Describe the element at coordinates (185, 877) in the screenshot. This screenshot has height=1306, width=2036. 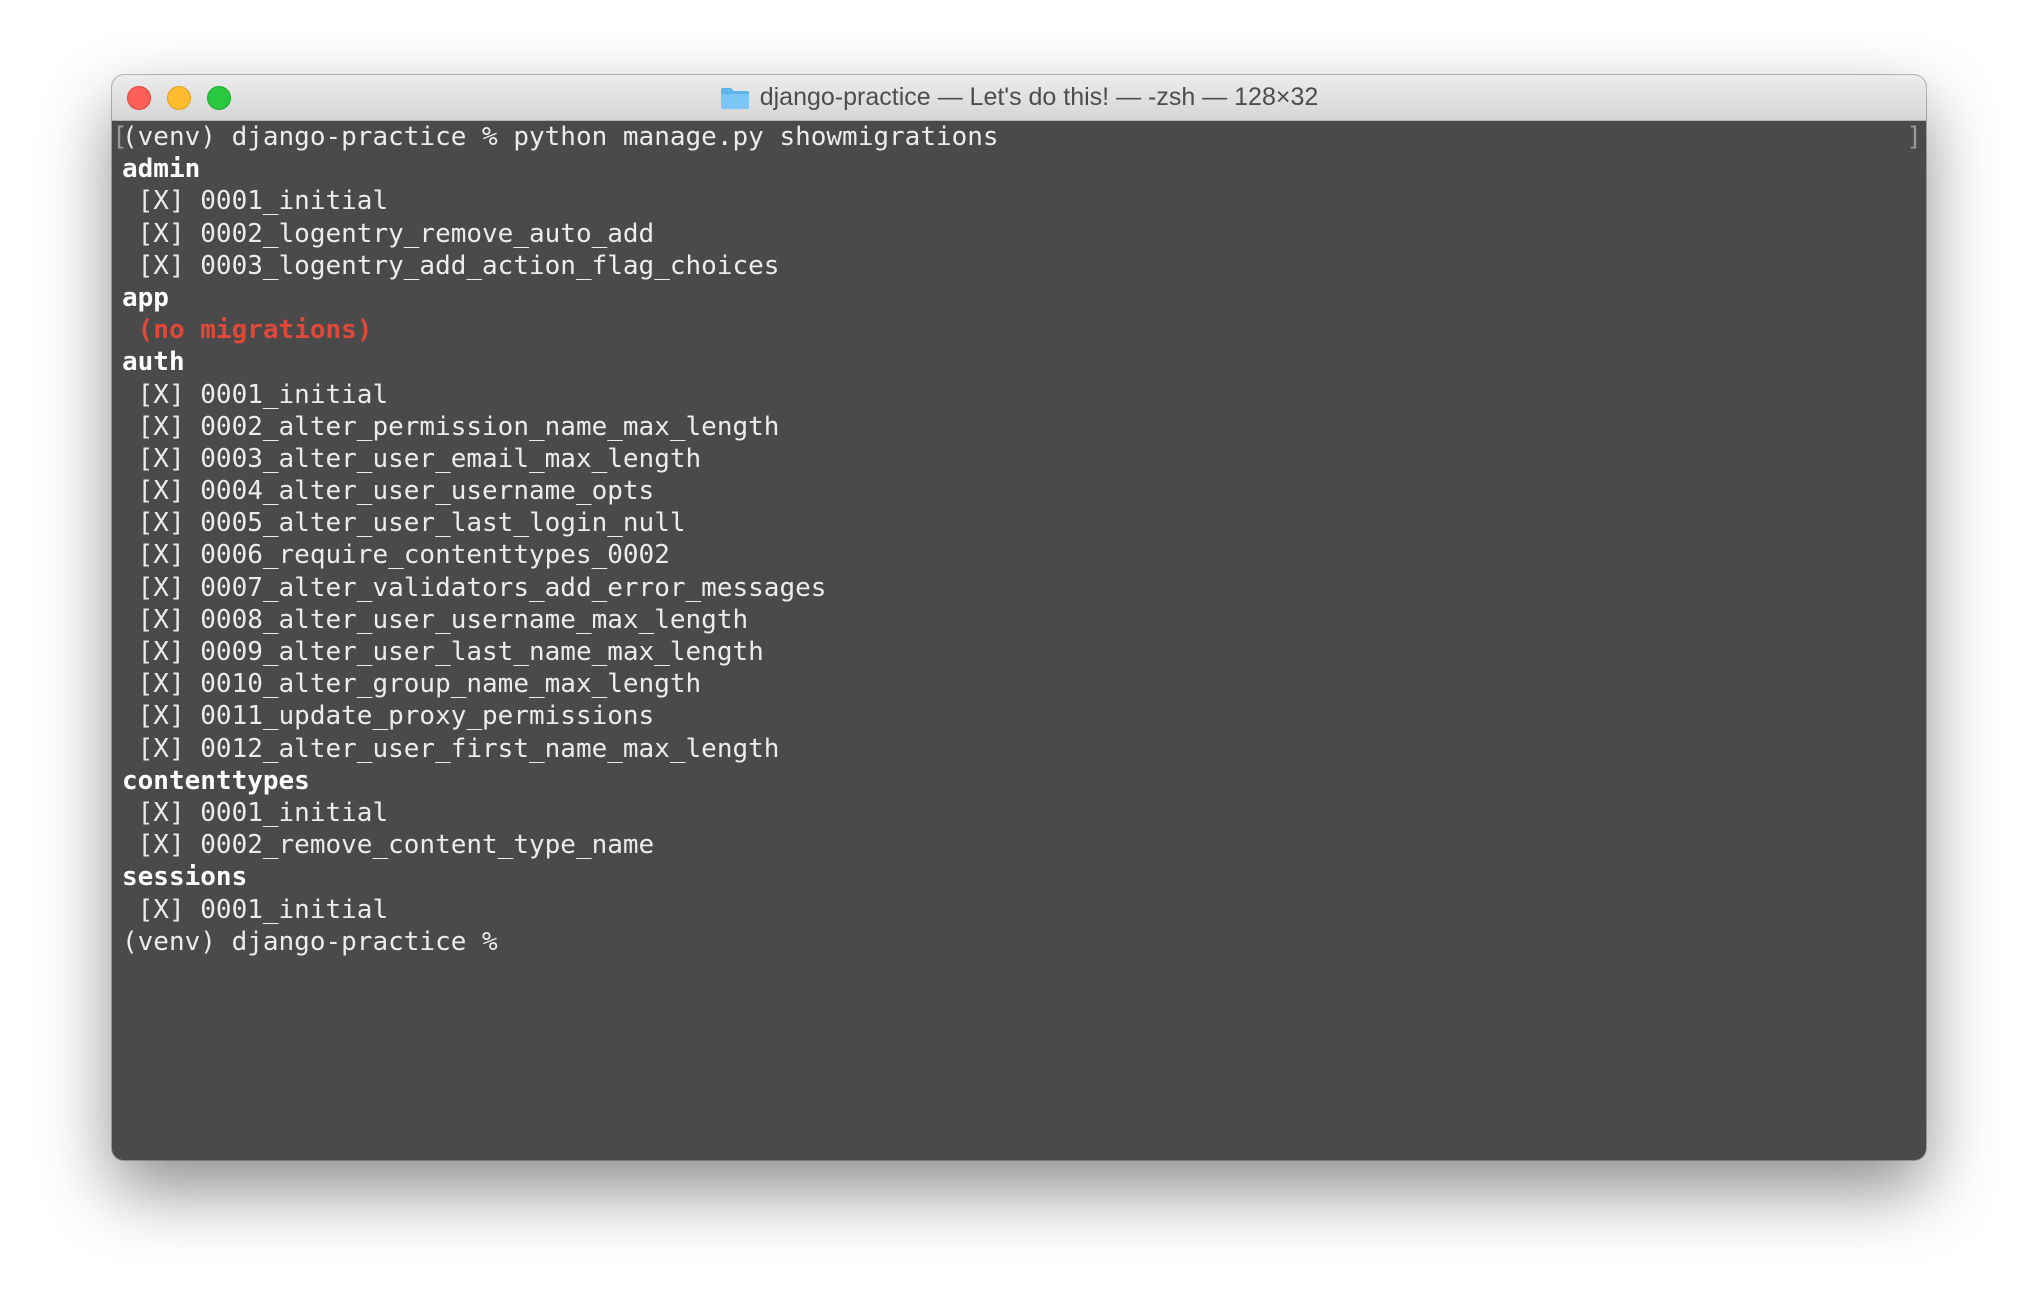
I see `app-label-line: sessions` at that location.